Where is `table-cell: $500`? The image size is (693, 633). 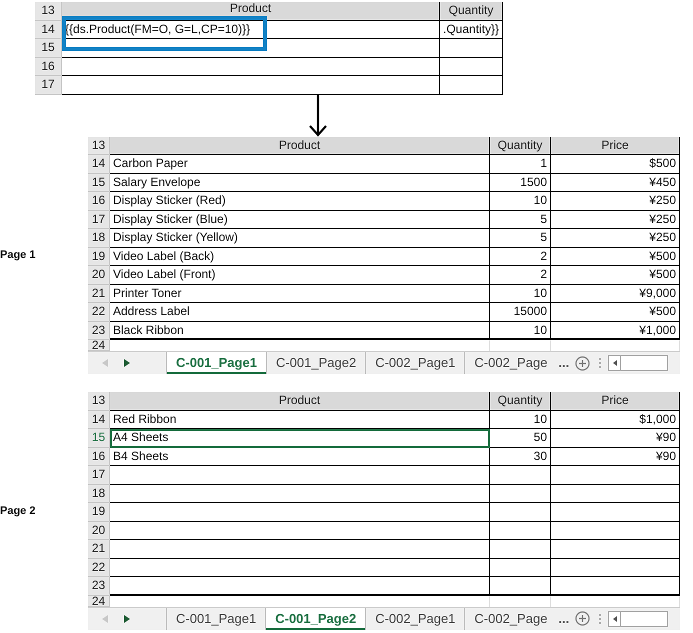 table-cell: $500 is located at coordinates (615, 164).